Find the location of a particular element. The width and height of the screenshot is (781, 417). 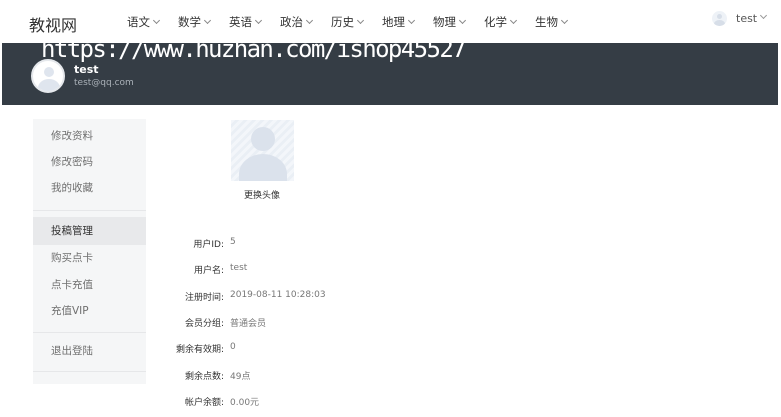

nav-item-physics: 物理 is located at coordinates (450, 22).